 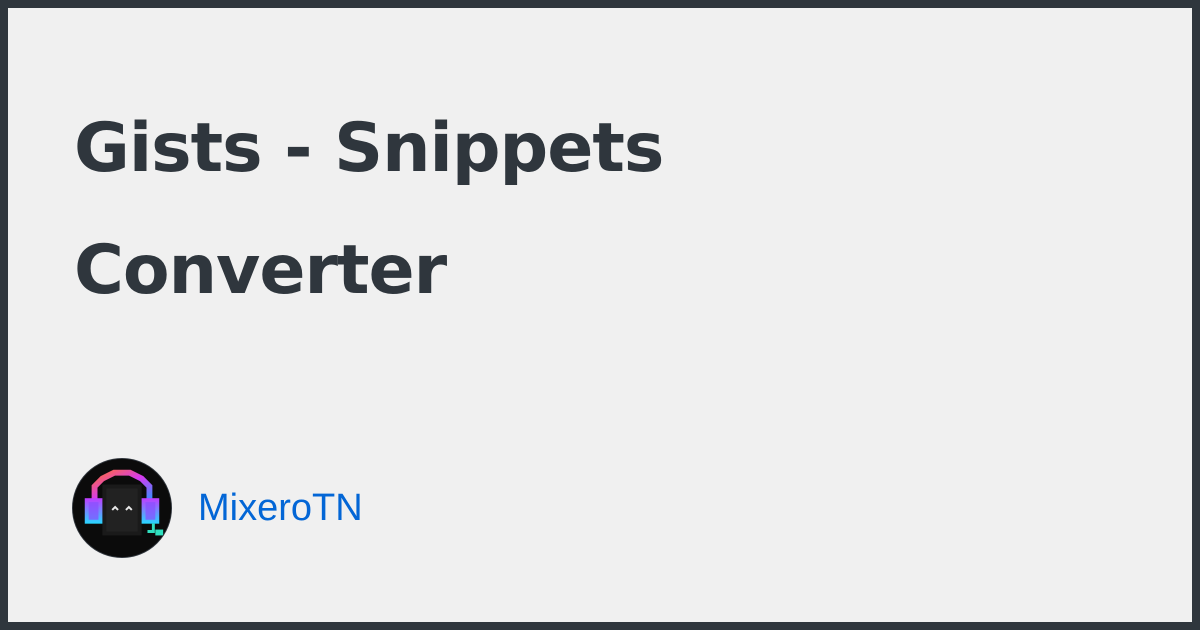 I want to click on repo-title-line-1: Gists - Snippets, so click(x=369, y=148).